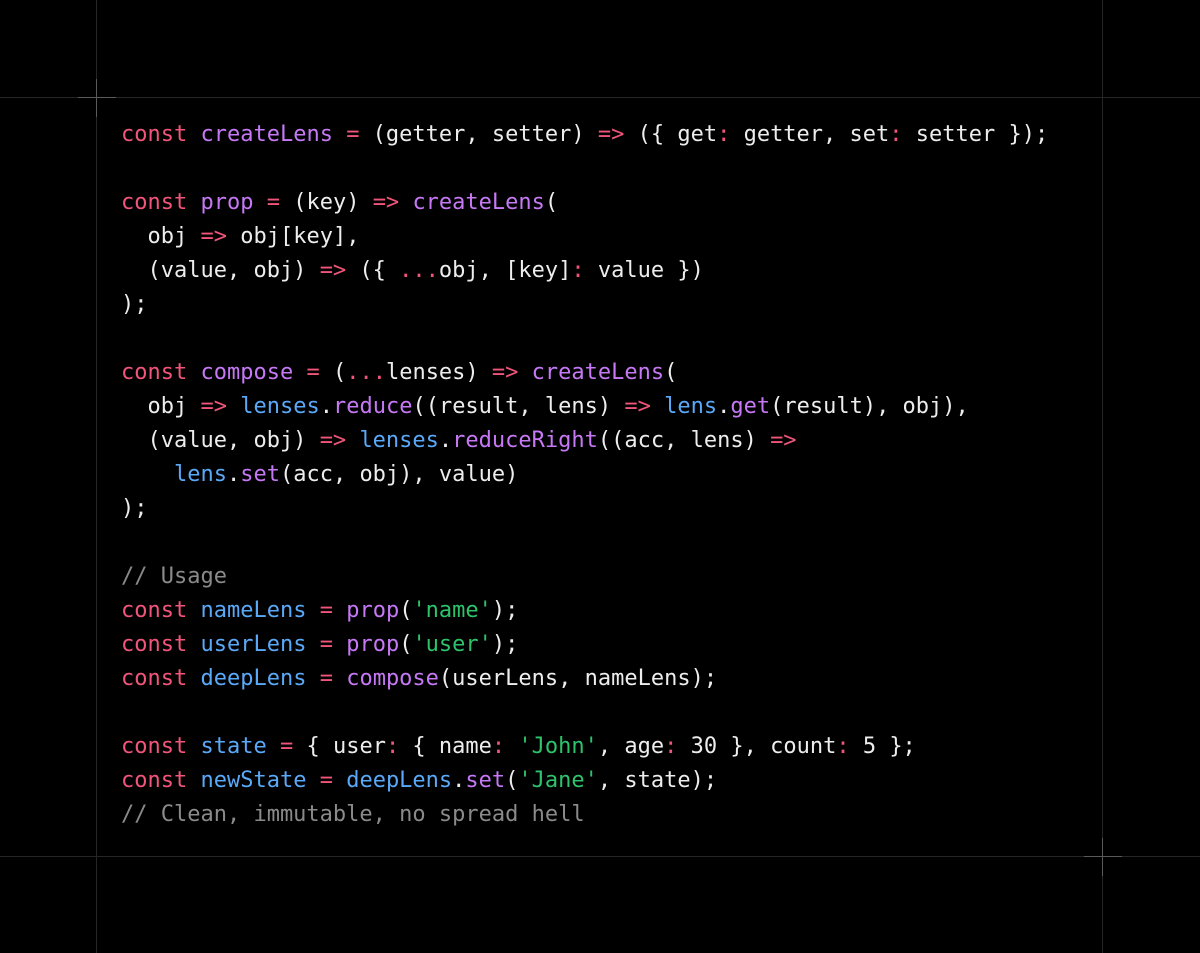 This screenshot has height=953, width=1200. Describe the element at coordinates (584, 203) in the screenshot. I see `code-line: const prop = (key) => createLens(` at that location.